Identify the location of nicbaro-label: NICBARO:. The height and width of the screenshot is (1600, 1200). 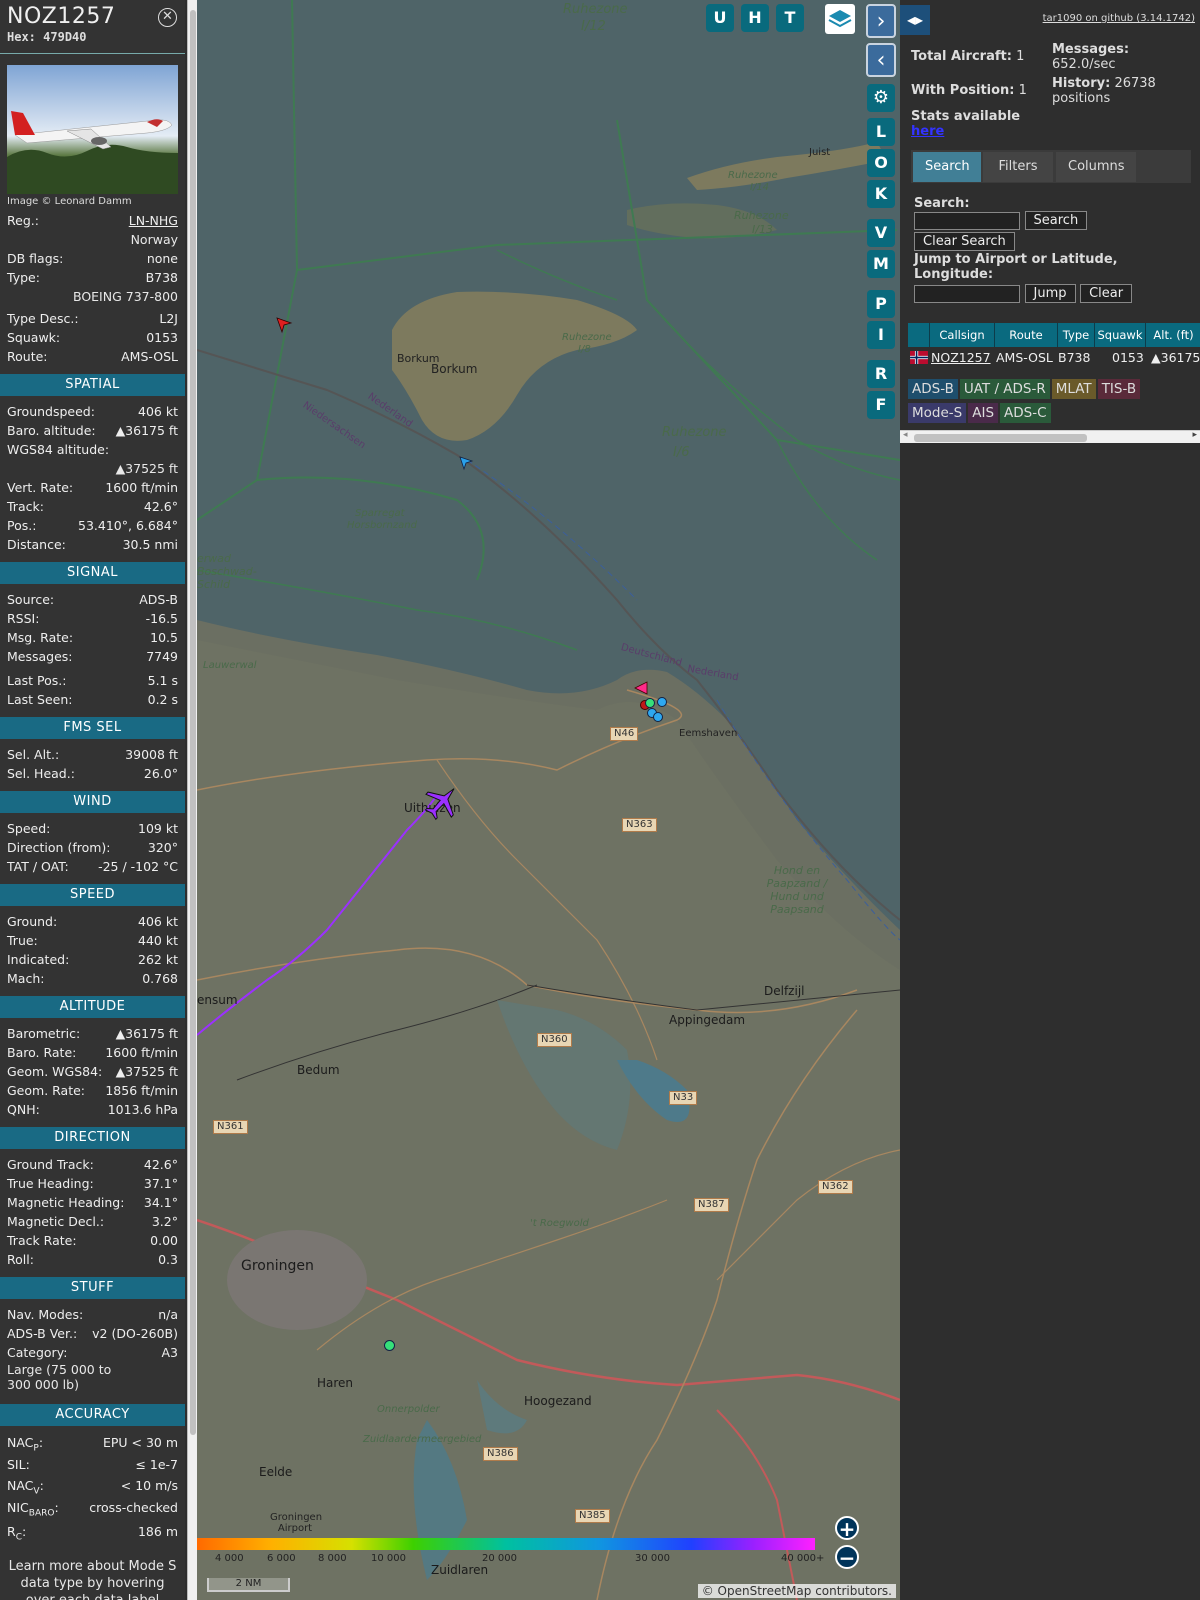
(33, 1509).